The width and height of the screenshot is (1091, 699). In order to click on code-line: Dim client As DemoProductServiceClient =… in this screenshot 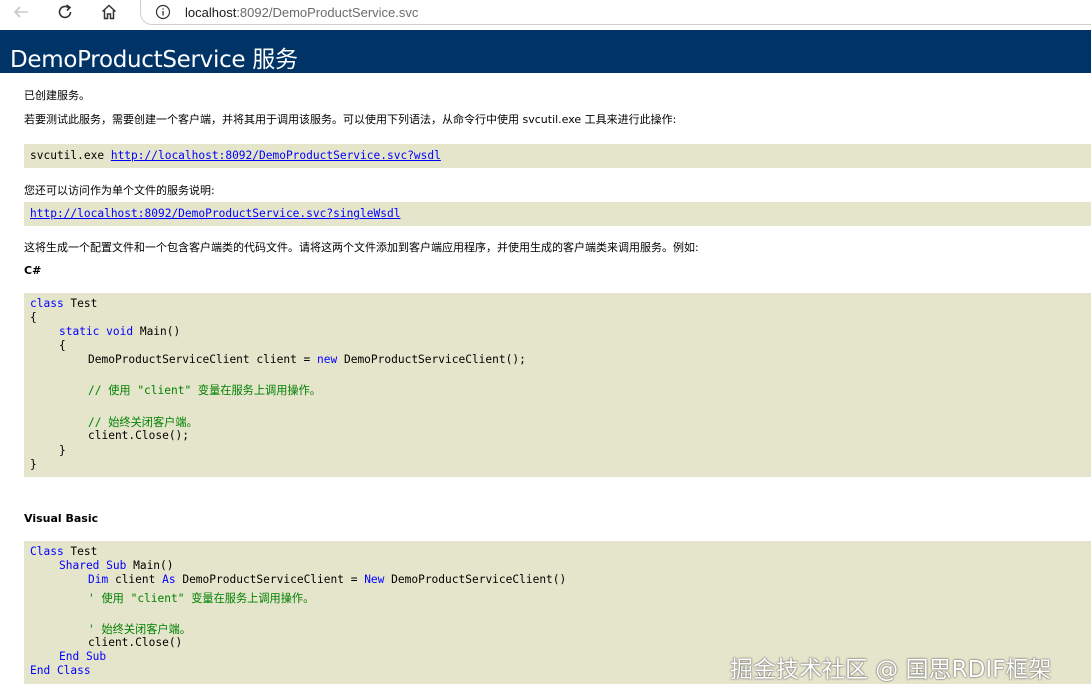, I will do `click(327, 579)`.